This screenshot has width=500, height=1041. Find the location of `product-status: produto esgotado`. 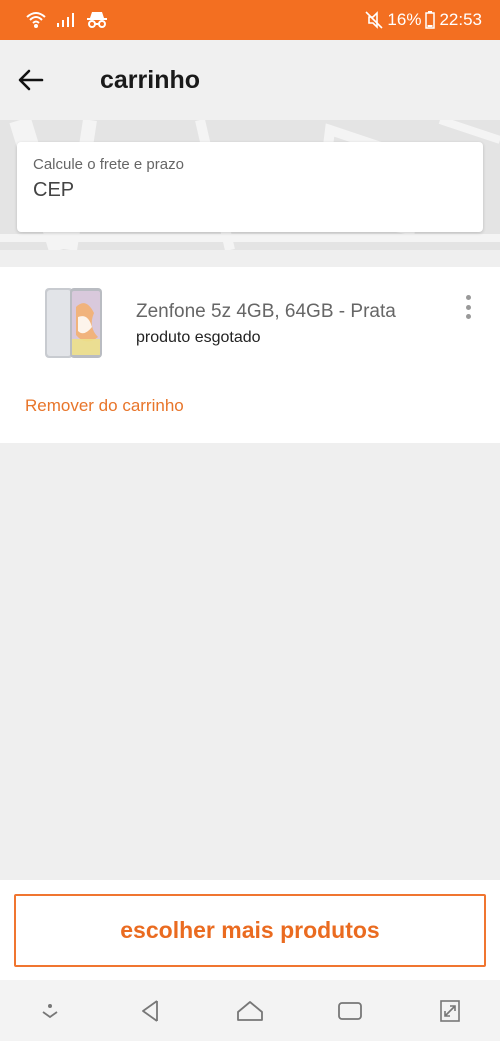

product-status: produto esgotado is located at coordinates (198, 337).